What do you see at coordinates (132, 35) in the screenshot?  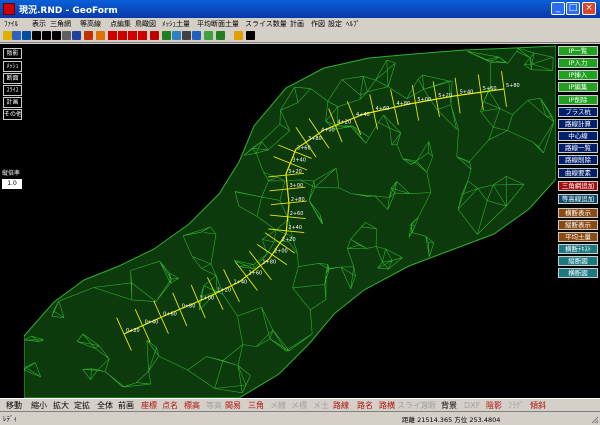 I see `arrow-left-icon` at bounding box center [132, 35].